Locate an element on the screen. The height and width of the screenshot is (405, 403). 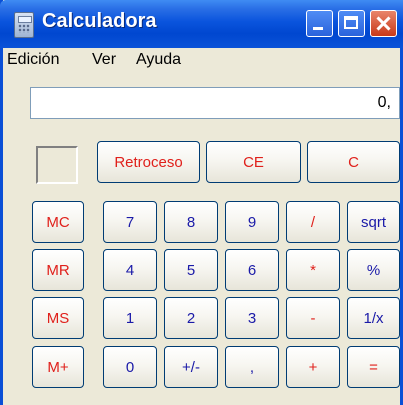
menu-bar: Edición Ver Ayuda is located at coordinates (201, 60).